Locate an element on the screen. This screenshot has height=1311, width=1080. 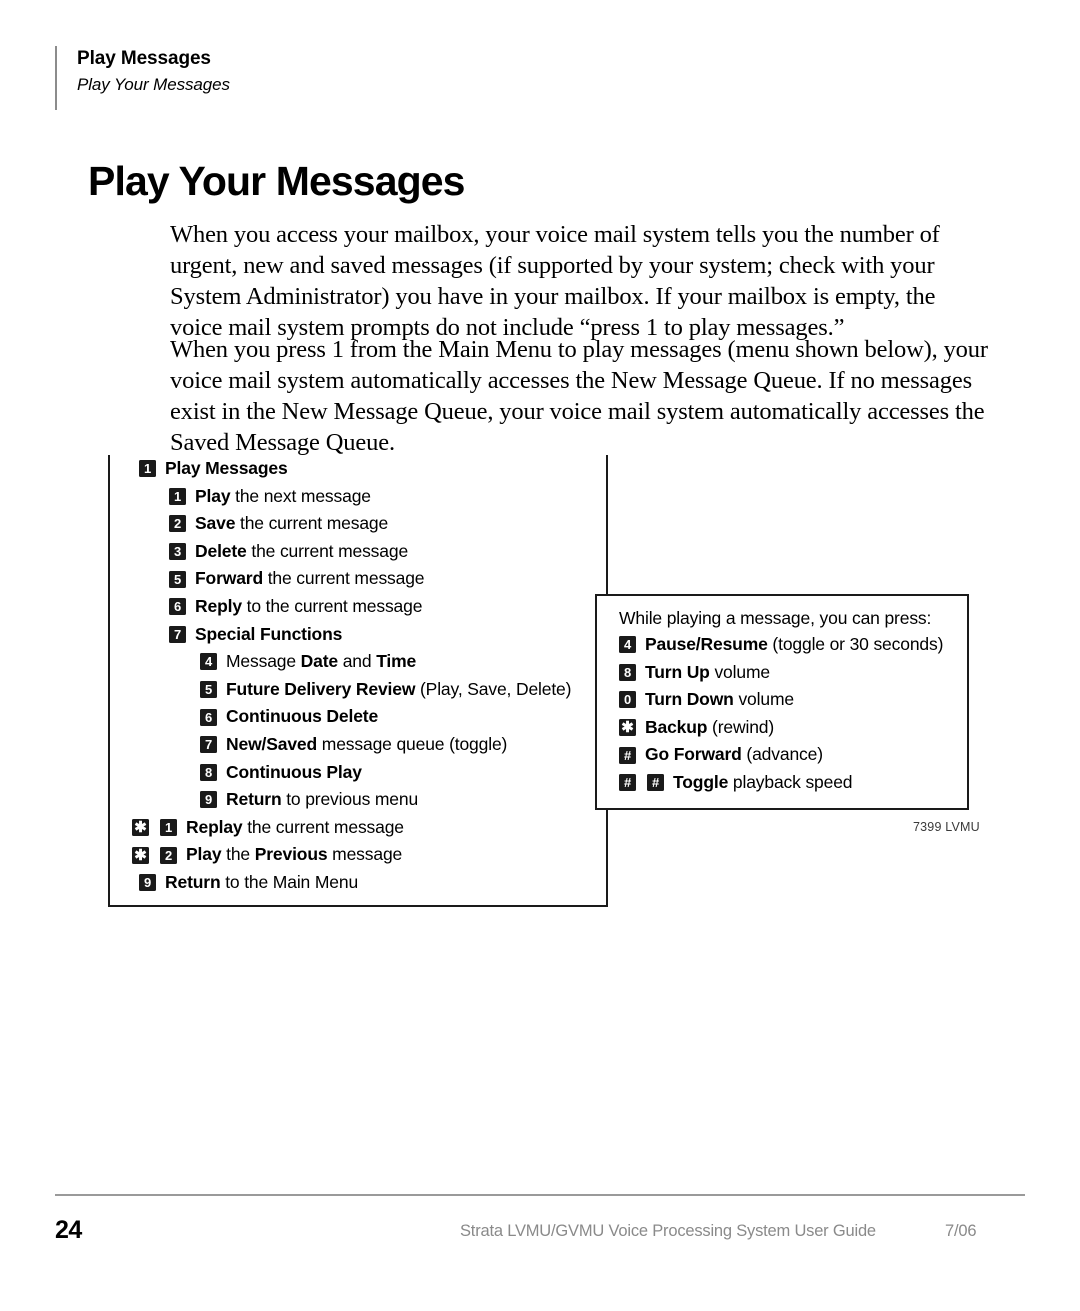
figure-caption: 7399 LVMU is located at coordinates (946, 827).